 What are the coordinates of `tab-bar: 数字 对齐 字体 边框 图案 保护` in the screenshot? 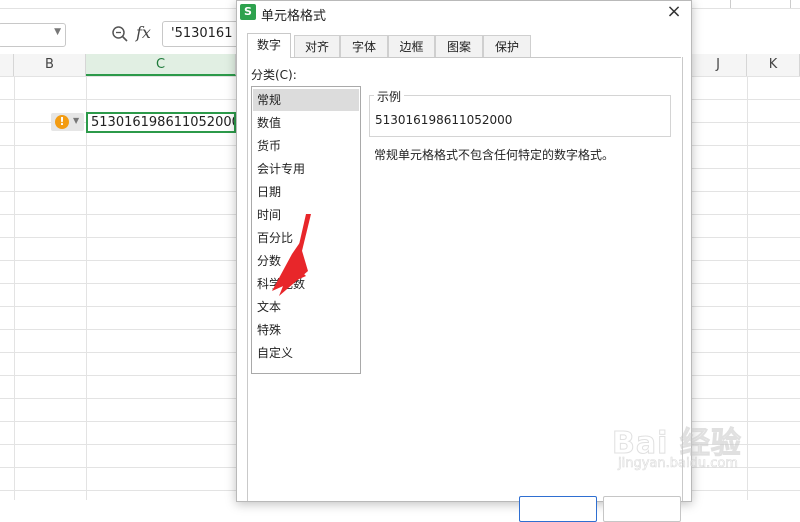 It's located at (464, 45).